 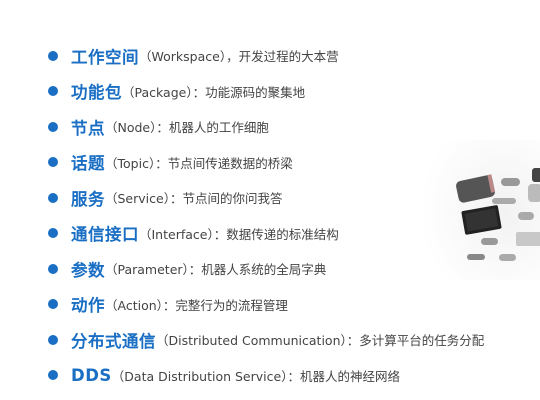 What do you see at coordinates (88, 199) in the screenshot?
I see `item-term: 服务` at bounding box center [88, 199].